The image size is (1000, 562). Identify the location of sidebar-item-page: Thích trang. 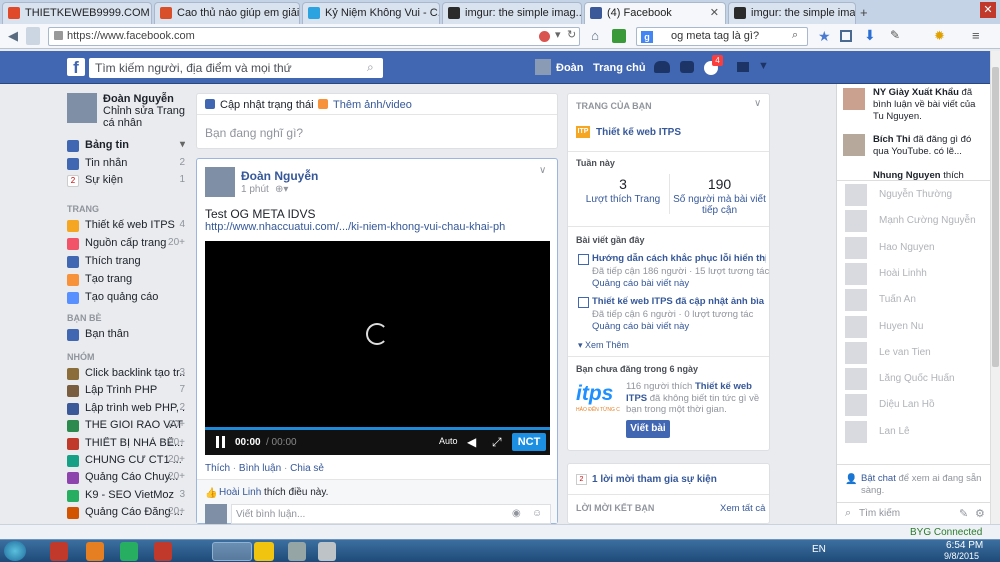
(126, 263).